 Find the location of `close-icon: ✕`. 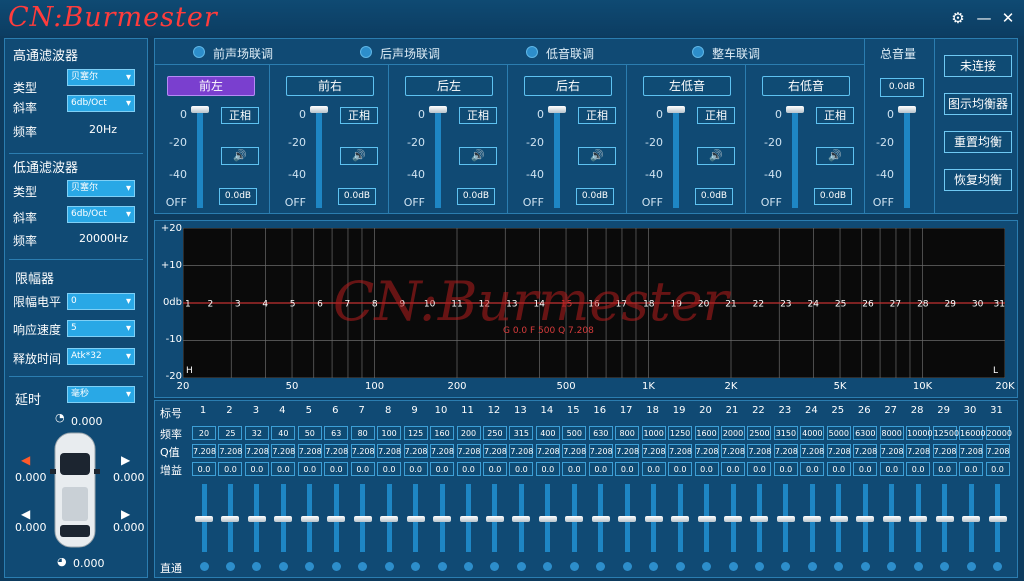

close-icon: ✕ is located at coordinates (1008, 18).